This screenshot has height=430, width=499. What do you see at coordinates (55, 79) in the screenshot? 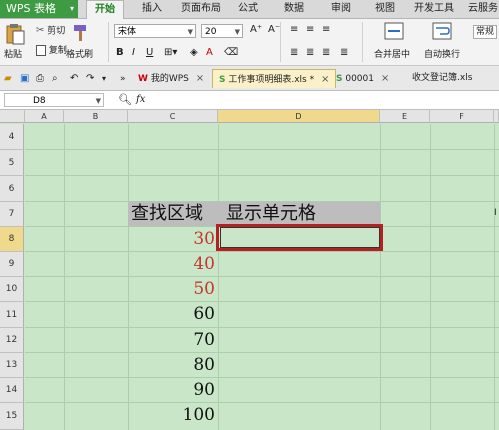
I see `print-preview-button: ⌕` at bounding box center [55, 79].